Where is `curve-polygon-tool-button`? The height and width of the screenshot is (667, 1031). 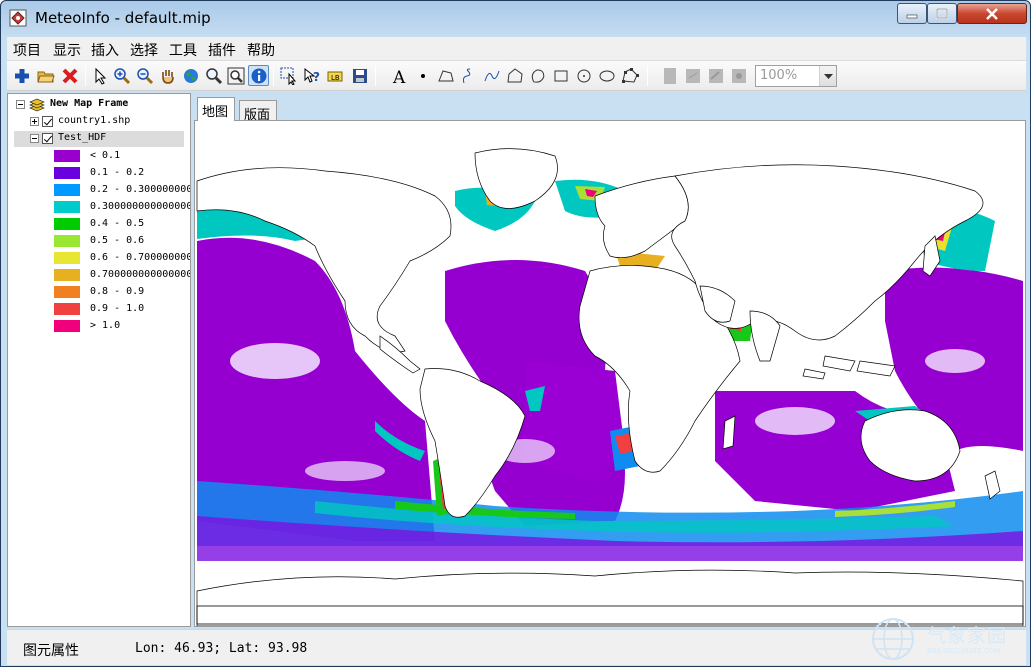 curve-polygon-tool-button is located at coordinates (537, 75).